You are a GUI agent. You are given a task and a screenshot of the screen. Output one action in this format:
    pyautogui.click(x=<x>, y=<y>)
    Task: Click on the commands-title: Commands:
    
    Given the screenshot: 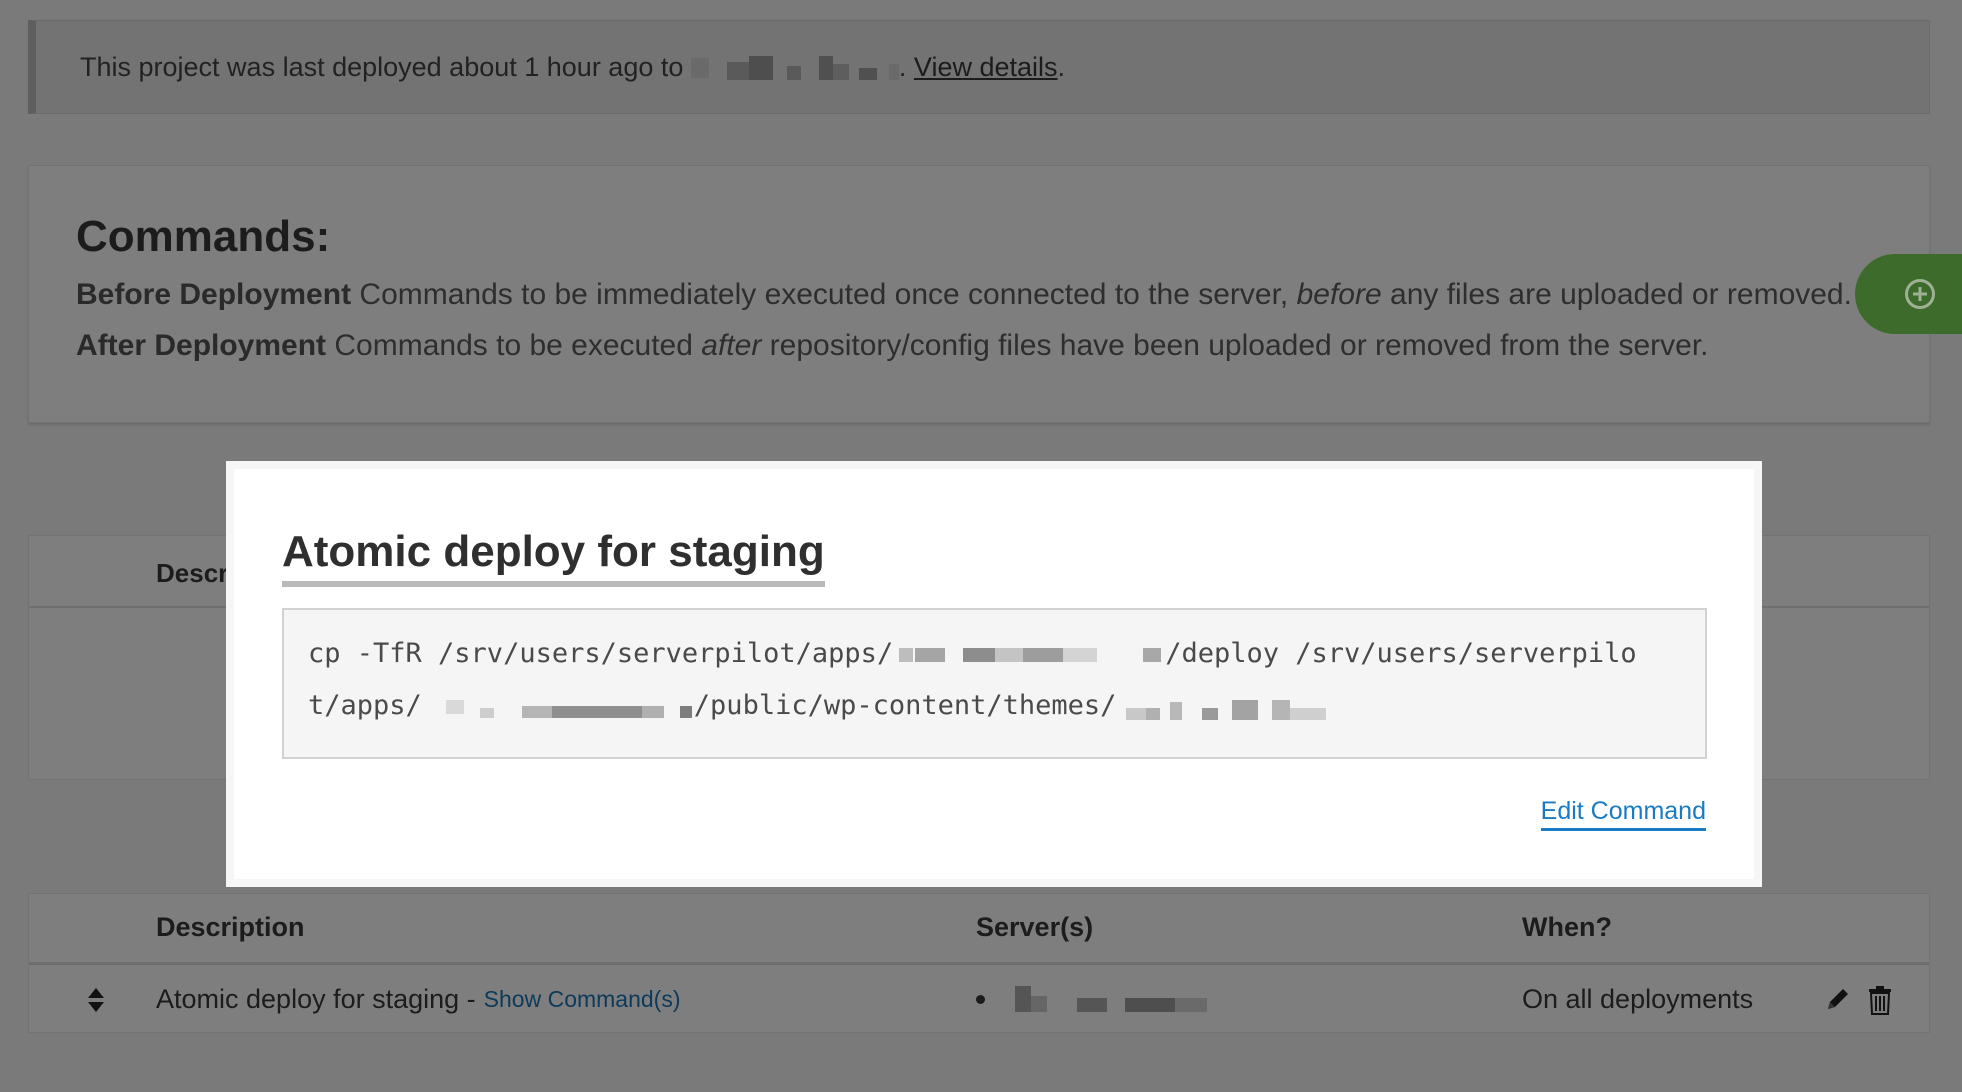 What is the action you would take?
    pyautogui.click(x=203, y=236)
    